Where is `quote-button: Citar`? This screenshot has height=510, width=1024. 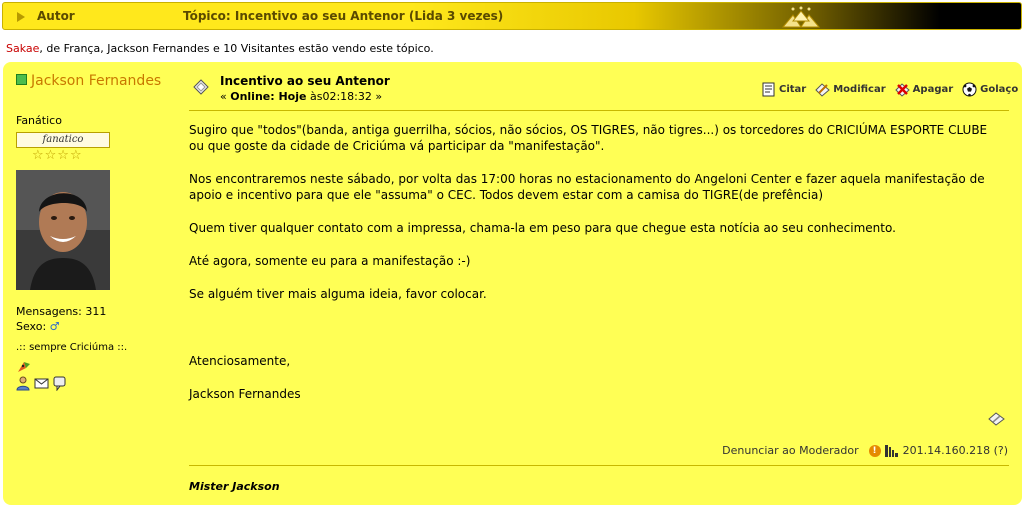 quote-button: Citar is located at coordinates (783, 89).